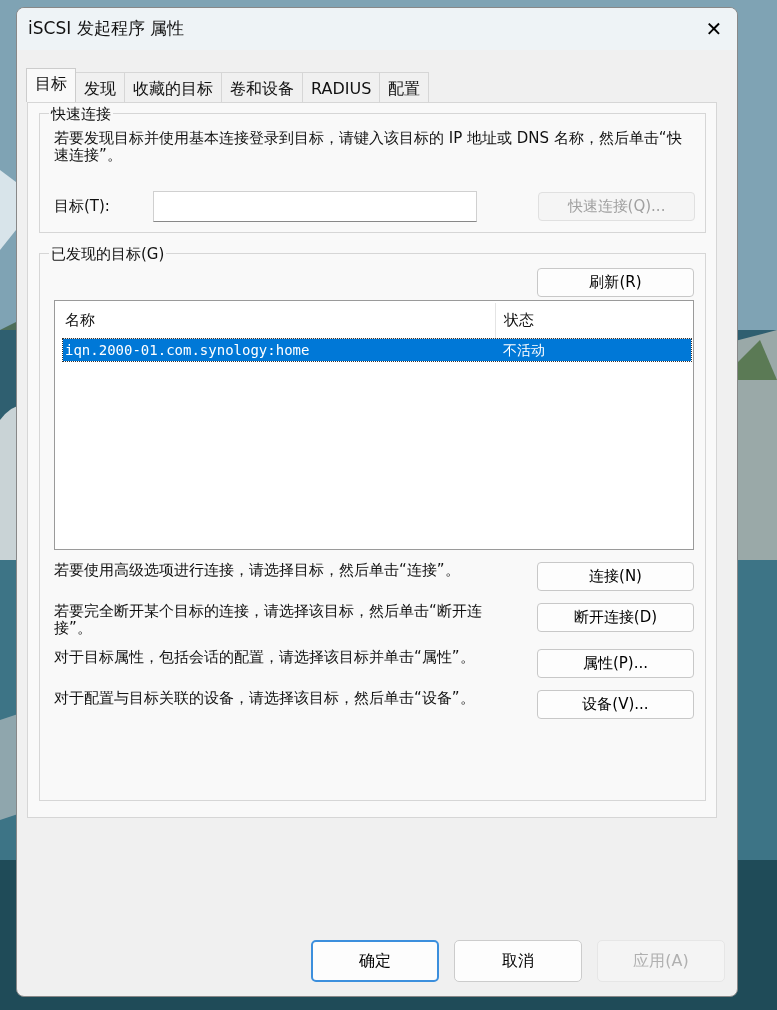 This screenshot has height=1010, width=777. Describe the element at coordinates (518, 961) in the screenshot. I see `dialog-button: 取消` at that location.